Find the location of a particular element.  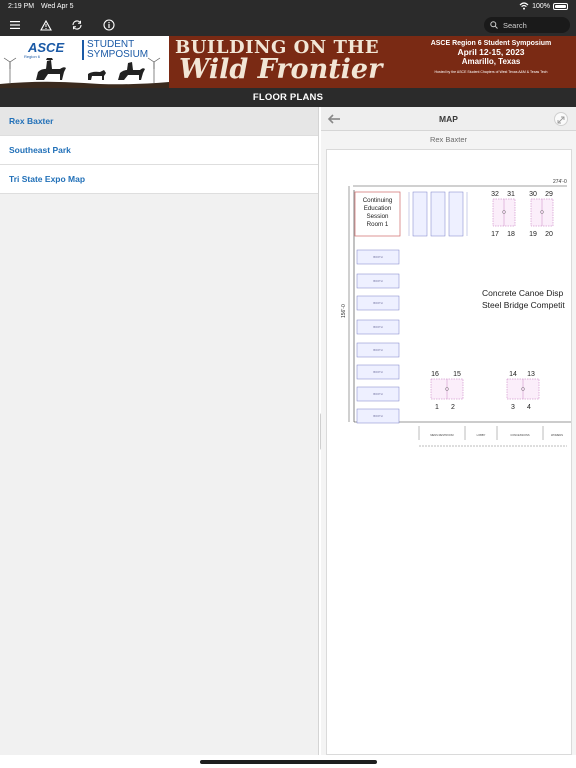

event-label-canoe: Concrete Canoe Disp is located at coordinates (523, 293).